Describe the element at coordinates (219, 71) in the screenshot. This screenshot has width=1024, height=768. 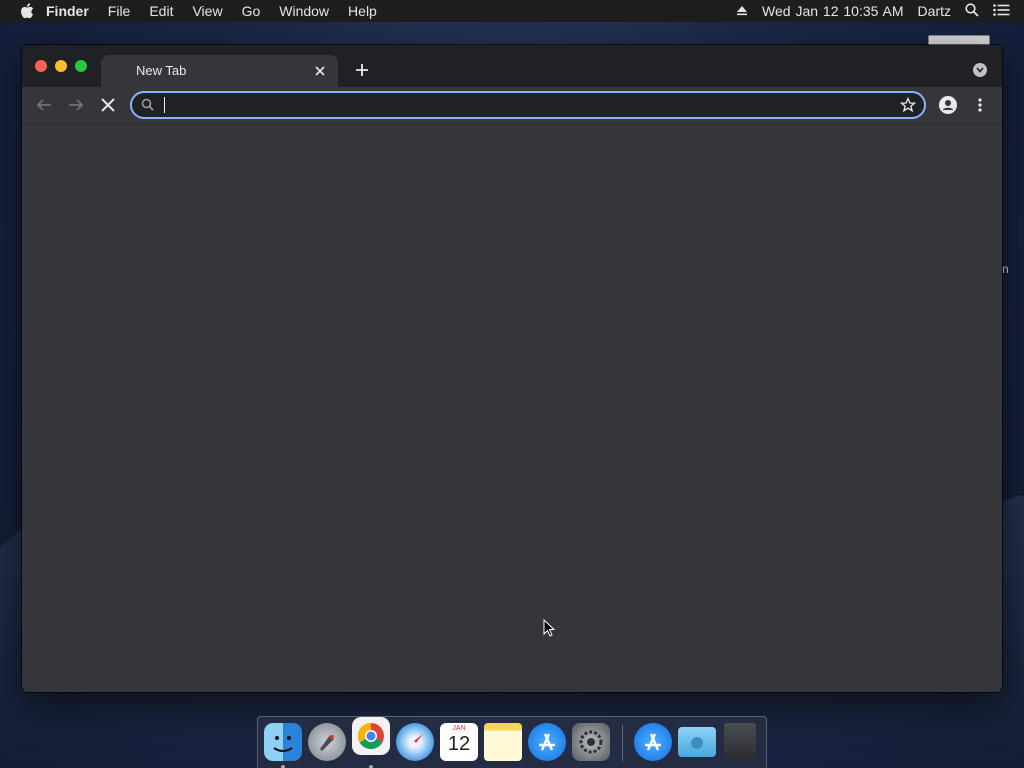
I see `tab-new-tab: New Tab` at that location.